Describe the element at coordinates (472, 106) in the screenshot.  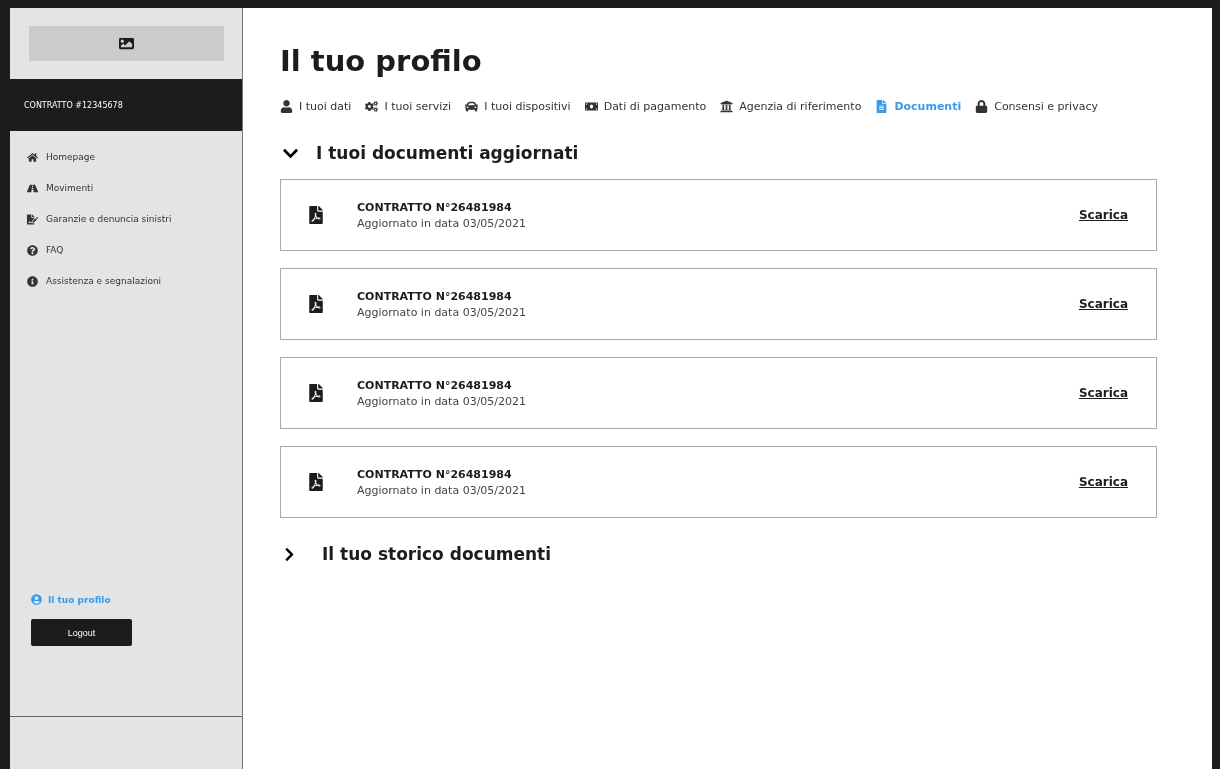
I see `car-icon` at that location.